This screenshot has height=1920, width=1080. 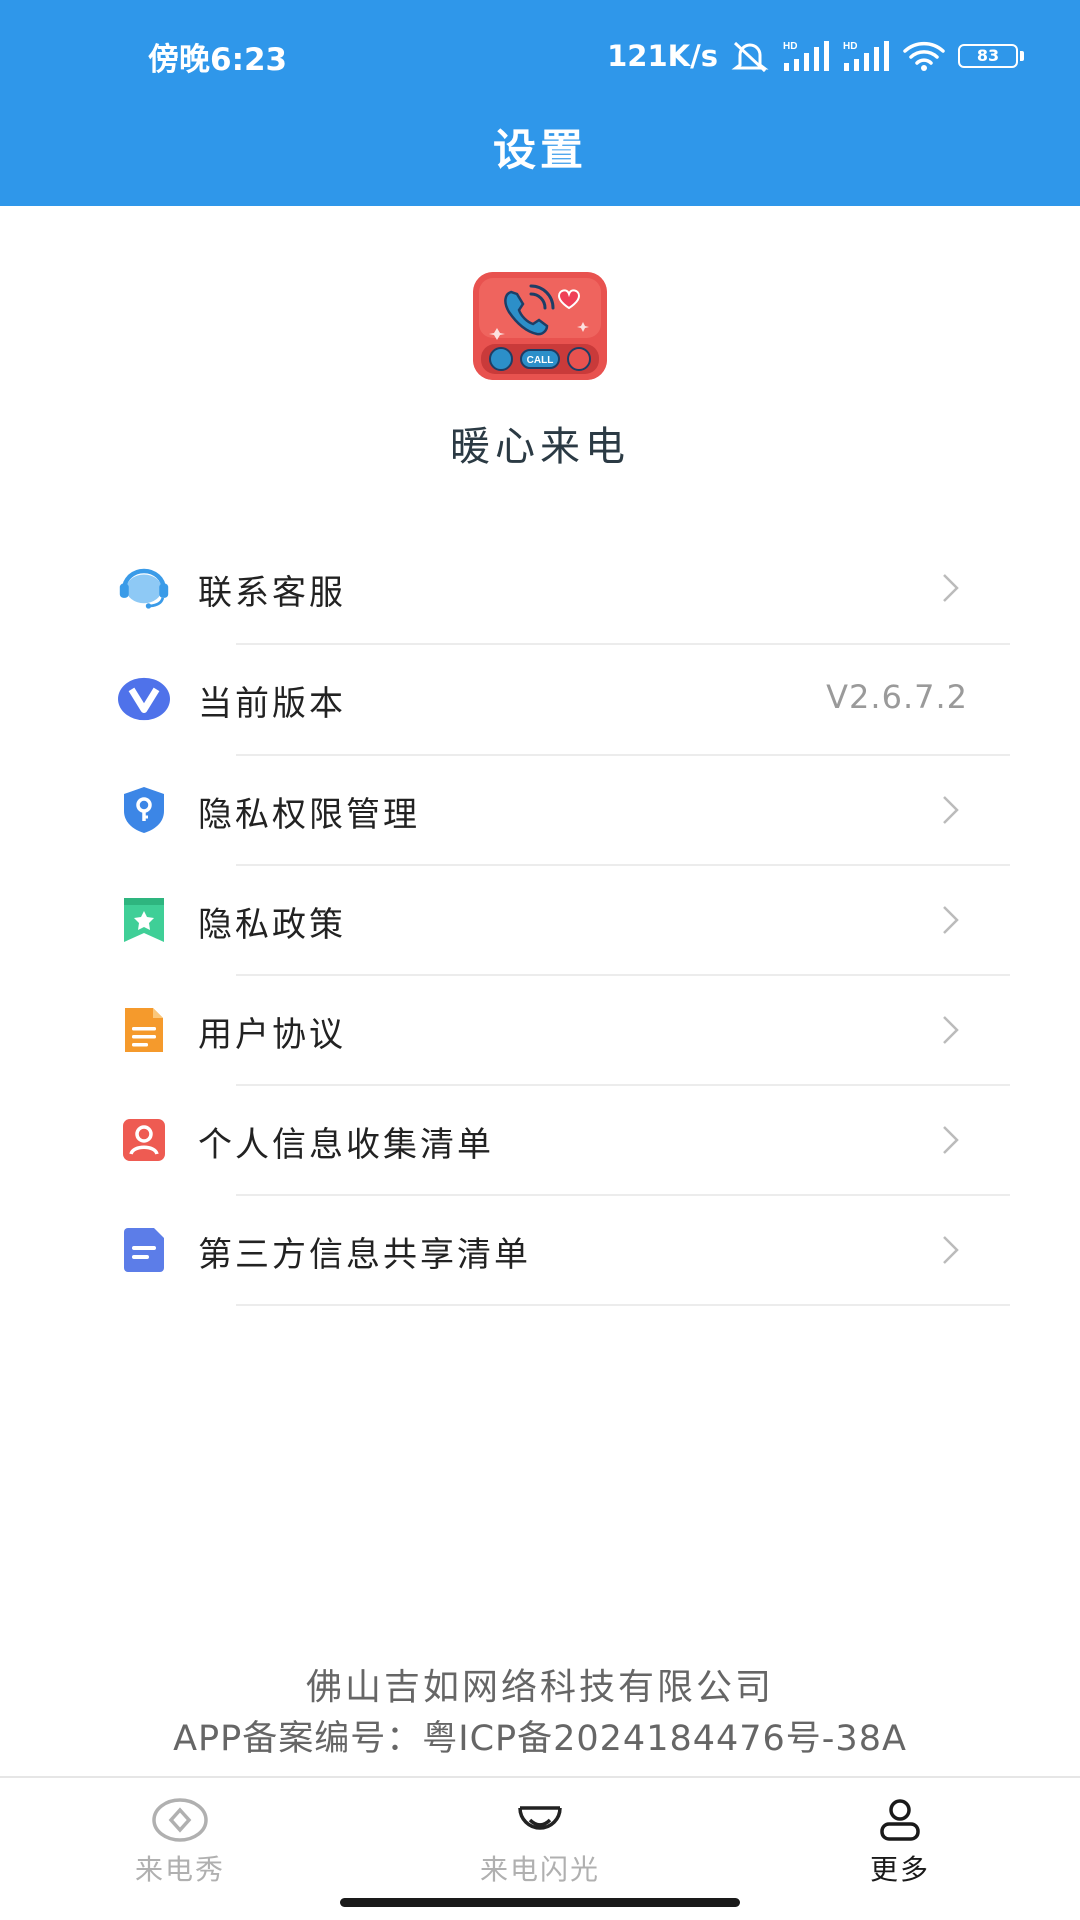 What do you see at coordinates (272, 1035) in the screenshot?
I see `menu-label-user-agreement: 用户协议` at bounding box center [272, 1035].